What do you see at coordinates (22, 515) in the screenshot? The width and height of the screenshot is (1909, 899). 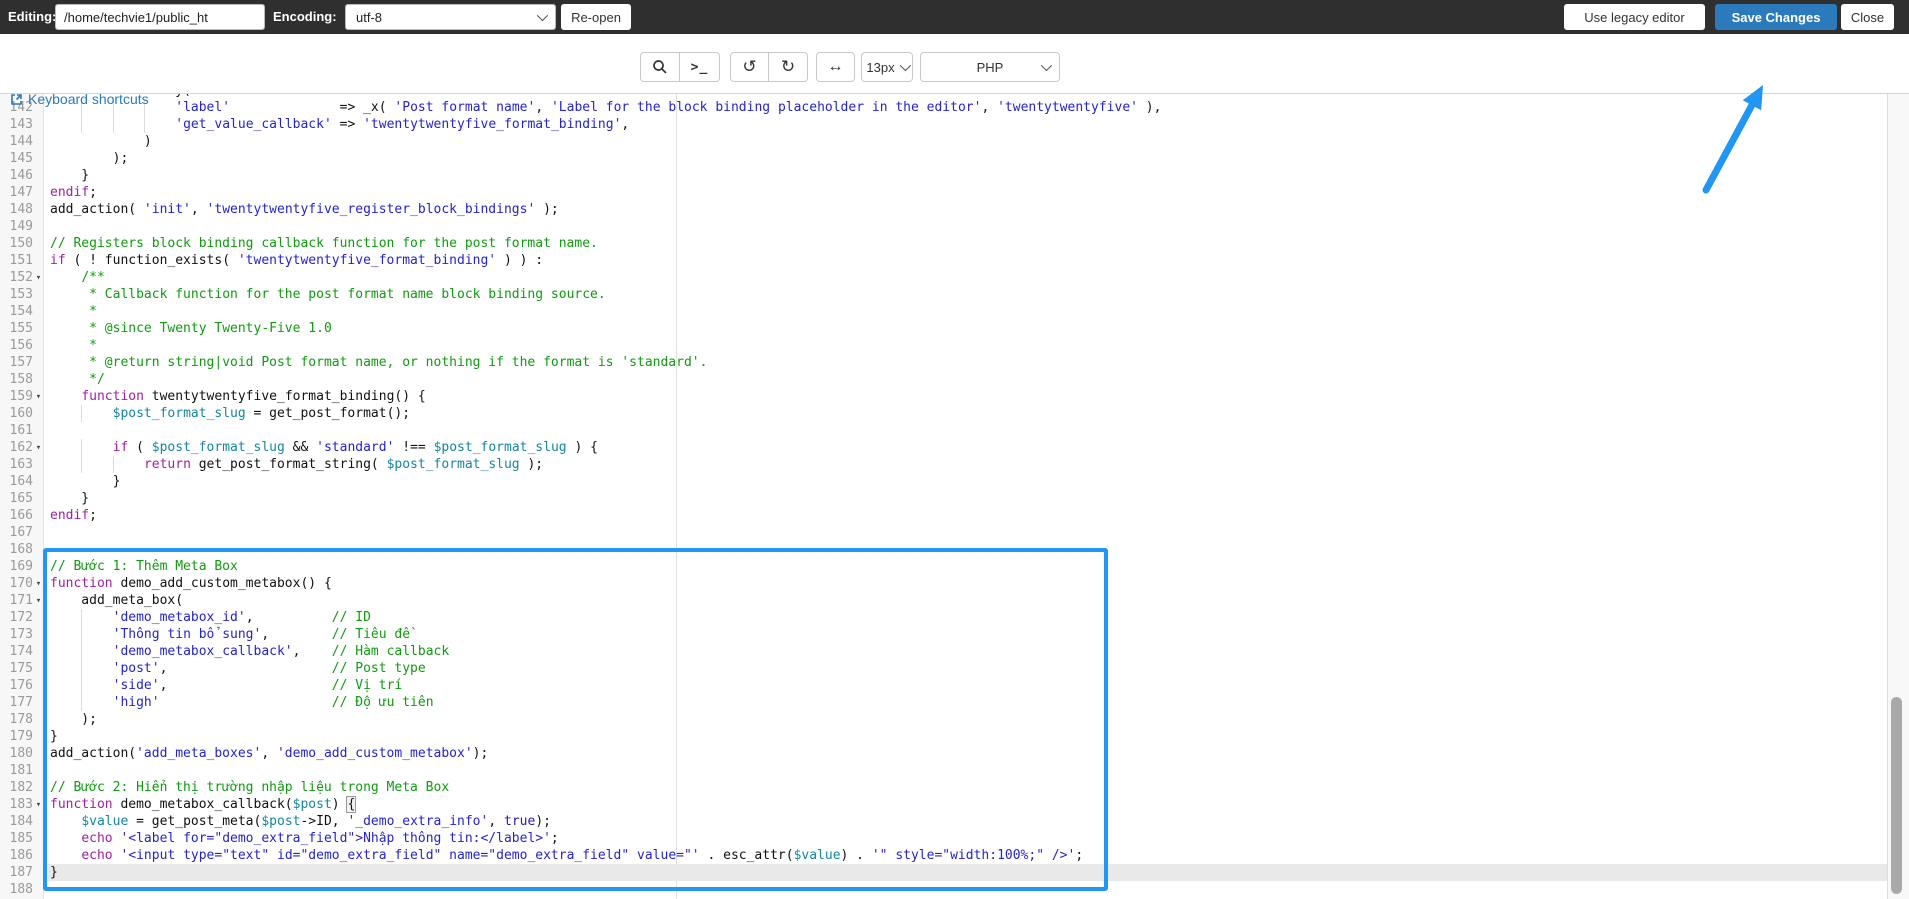 I see `gutter-line: 166` at bounding box center [22, 515].